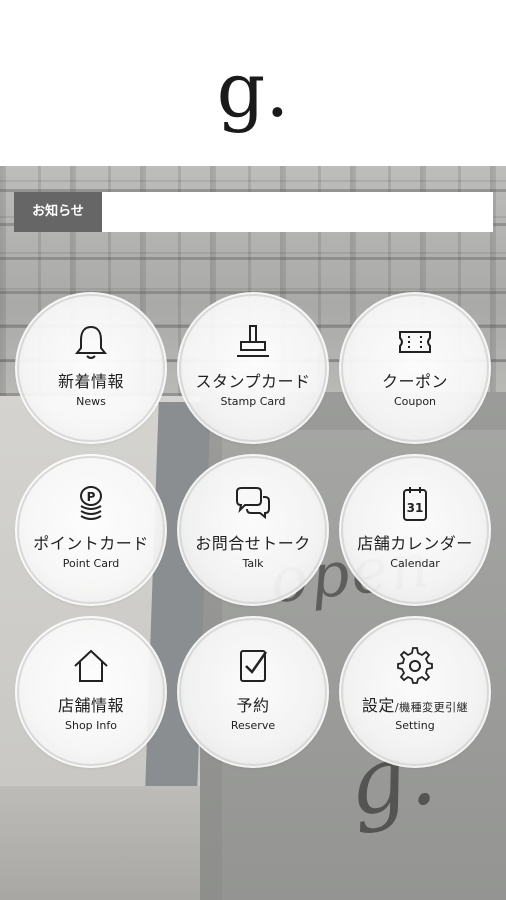  What do you see at coordinates (91, 497) in the screenshot?
I see `svg-text: P` at bounding box center [91, 497].